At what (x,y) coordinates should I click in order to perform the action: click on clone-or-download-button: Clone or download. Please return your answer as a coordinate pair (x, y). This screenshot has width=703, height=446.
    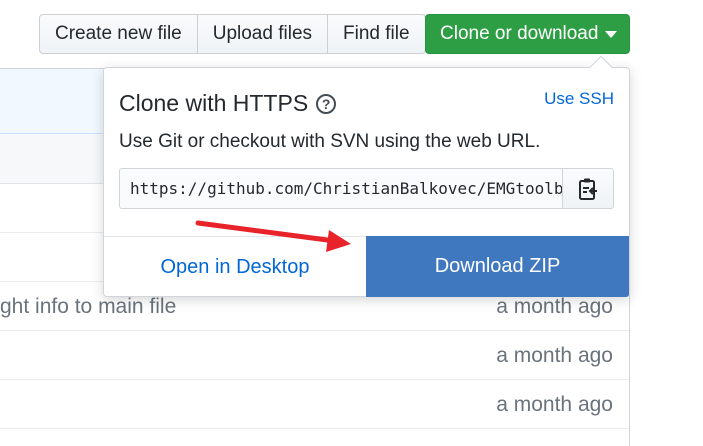
    Looking at the image, I should click on (527, 34).